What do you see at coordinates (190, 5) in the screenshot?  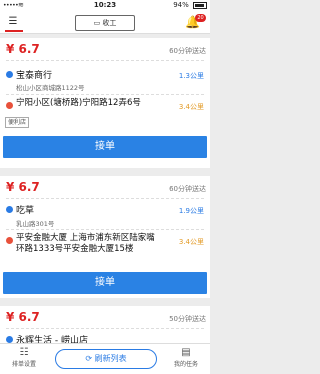 I see `status-right: 94%` at bounding box center [190, 5].